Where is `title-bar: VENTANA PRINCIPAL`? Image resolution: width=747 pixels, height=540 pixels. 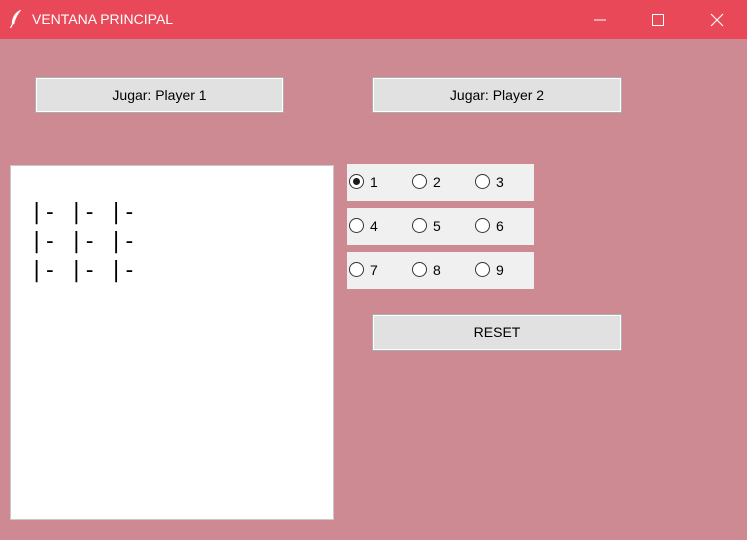
title-bar: VENTANA PRINCIPAL is located at coordinates (373, 19).